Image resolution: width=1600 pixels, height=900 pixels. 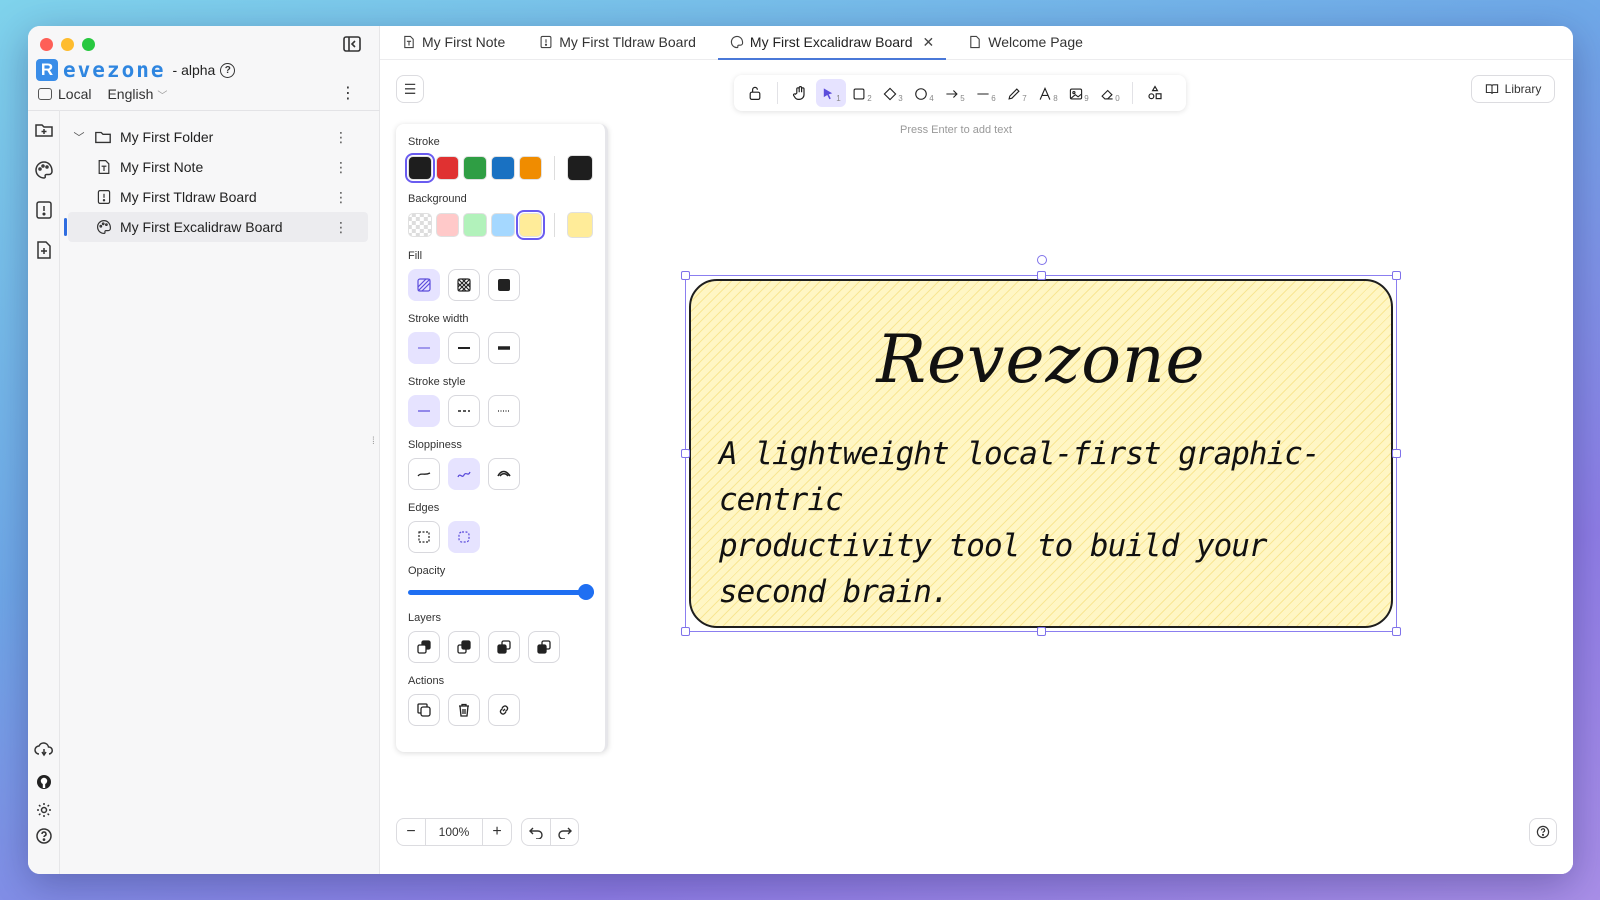 I want to click on github-icon, so click(x=44, y=782).